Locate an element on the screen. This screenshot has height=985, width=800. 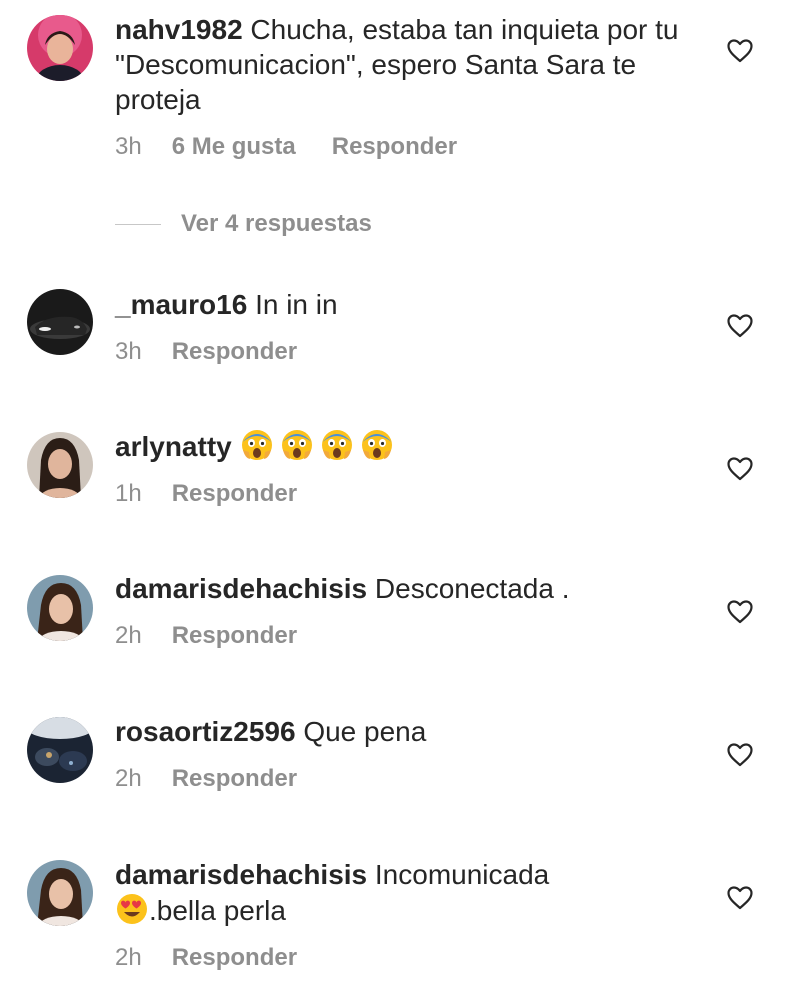
divider is located at coordinates (138, 224).